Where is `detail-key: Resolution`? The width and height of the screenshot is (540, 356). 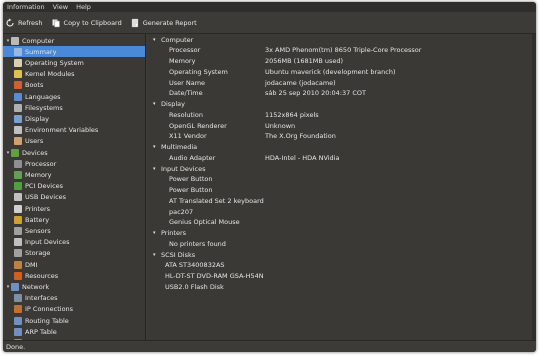 detail-key: Resolution is located at coordinates (186, 114).